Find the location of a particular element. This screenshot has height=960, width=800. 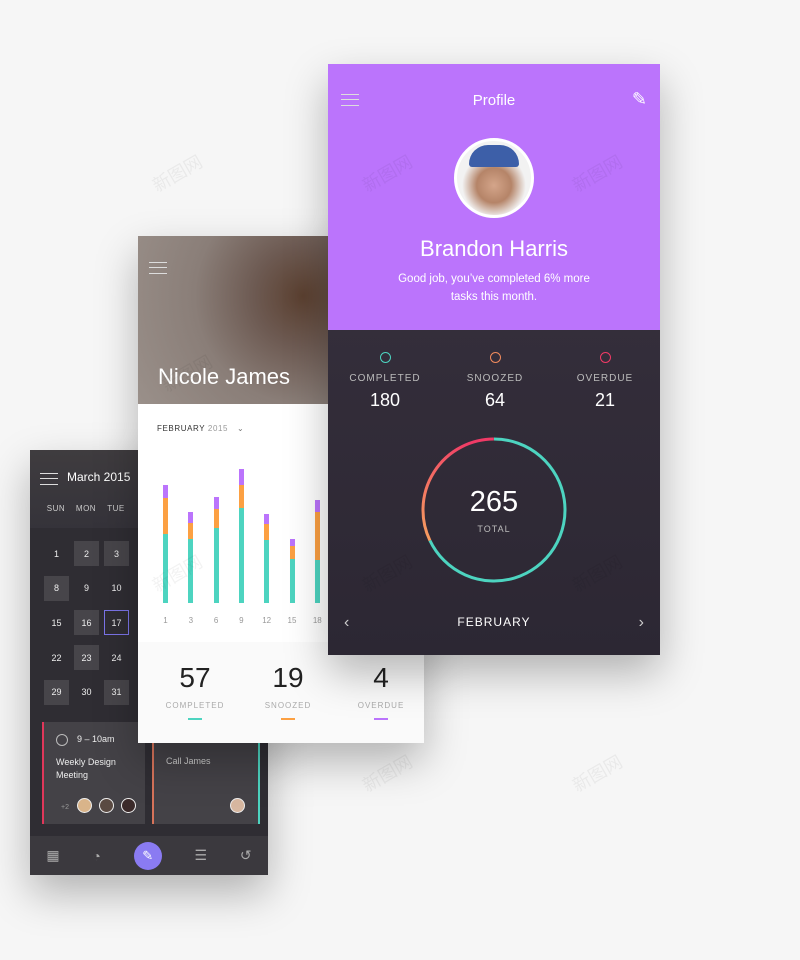

x-tick-label: 6 is located at coordinates (216, 620).